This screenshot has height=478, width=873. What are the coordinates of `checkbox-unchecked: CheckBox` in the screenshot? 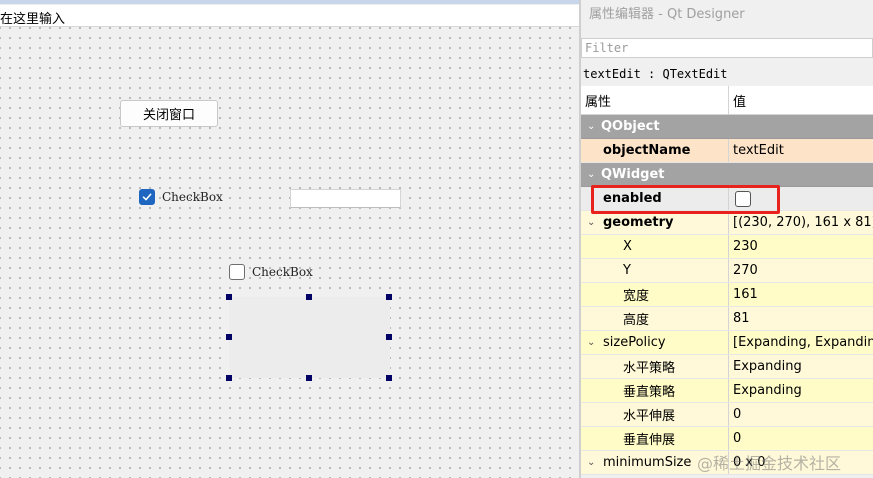 It's located at (271, 272).